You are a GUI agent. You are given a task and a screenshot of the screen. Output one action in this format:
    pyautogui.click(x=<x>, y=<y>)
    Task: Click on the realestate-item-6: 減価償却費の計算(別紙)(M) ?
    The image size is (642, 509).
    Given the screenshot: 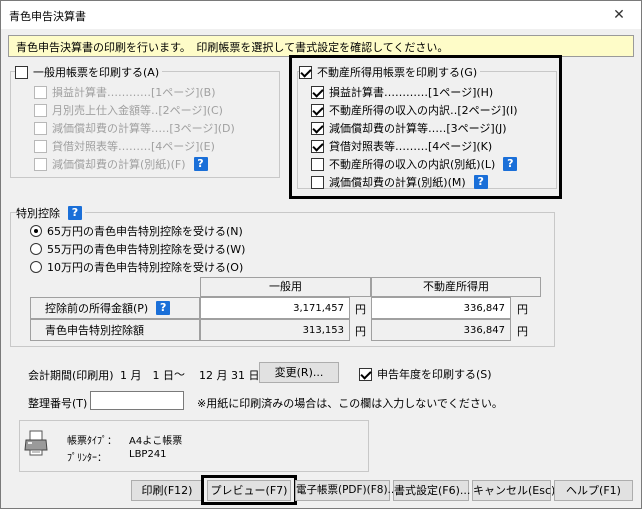 What is the action you would take?
    pyautogui.click(x=399, y=182)
    